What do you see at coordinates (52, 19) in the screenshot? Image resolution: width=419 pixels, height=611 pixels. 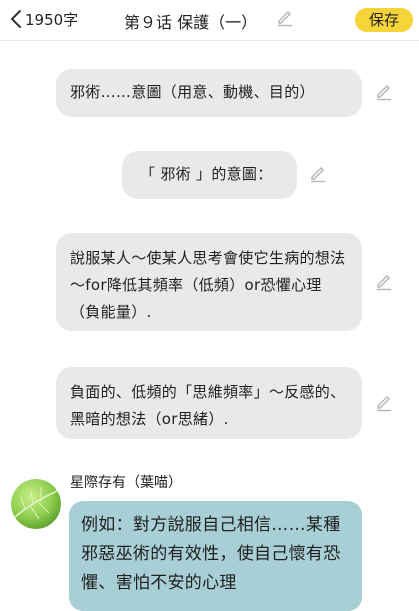 I see `word-count: 1950字` at bounding box center [52, 19].